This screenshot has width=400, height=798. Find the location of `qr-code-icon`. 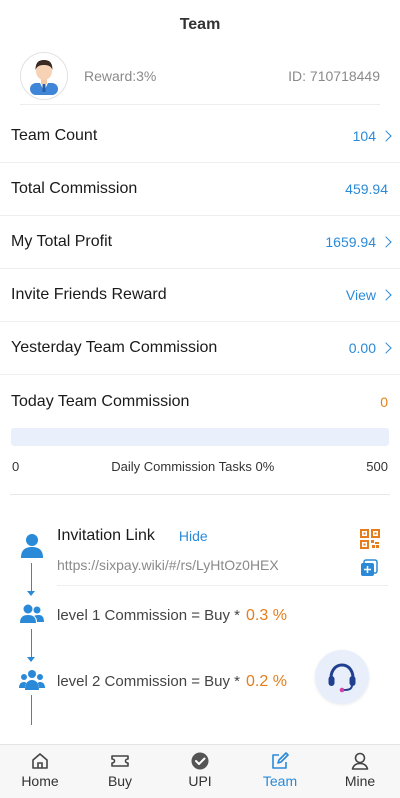

qr-code-icon is located at coordinates (370, 541).